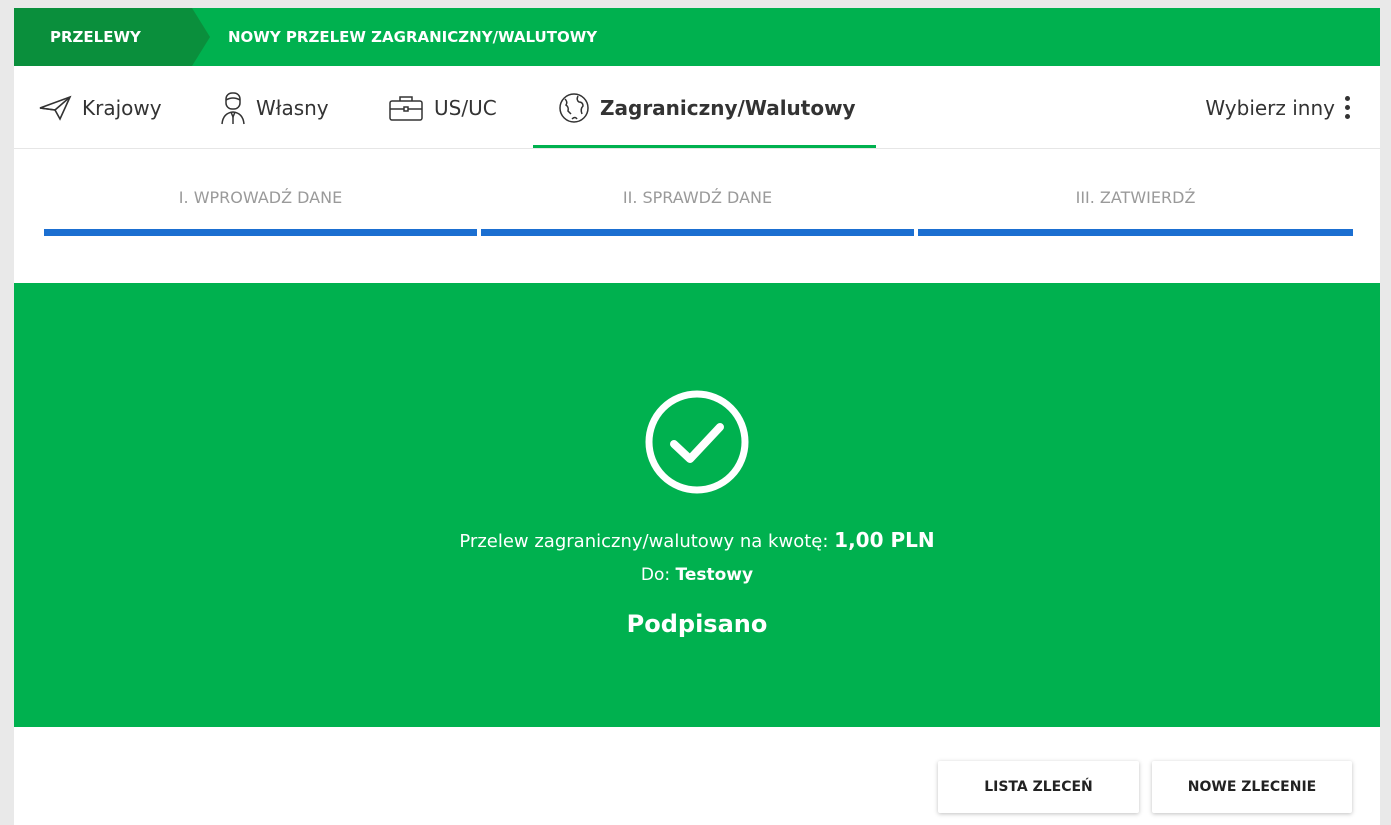  I want to click on step-check-data-bar, so click(697, 232).